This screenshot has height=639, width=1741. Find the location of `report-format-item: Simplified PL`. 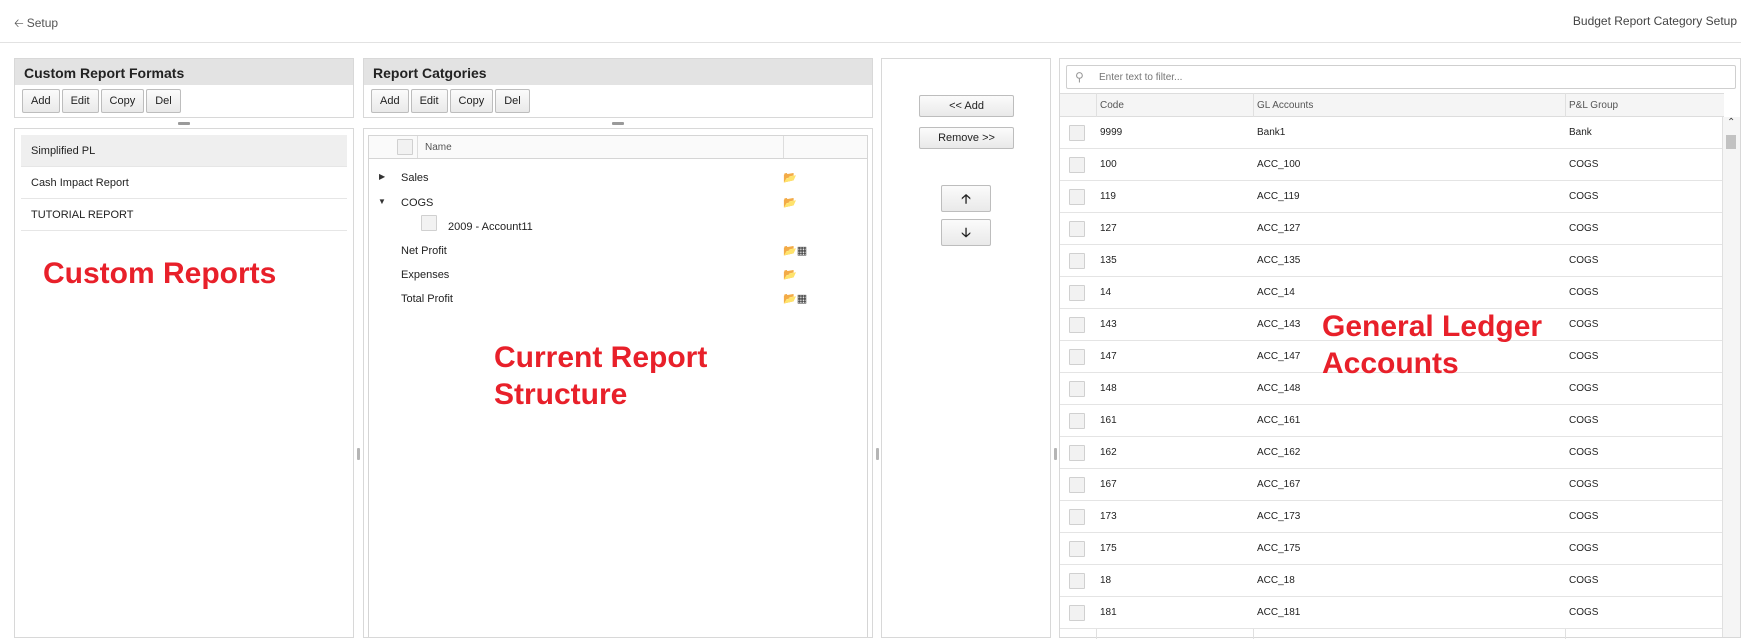

report-format-item: Simplified PL is located at coordinates (184, 151).